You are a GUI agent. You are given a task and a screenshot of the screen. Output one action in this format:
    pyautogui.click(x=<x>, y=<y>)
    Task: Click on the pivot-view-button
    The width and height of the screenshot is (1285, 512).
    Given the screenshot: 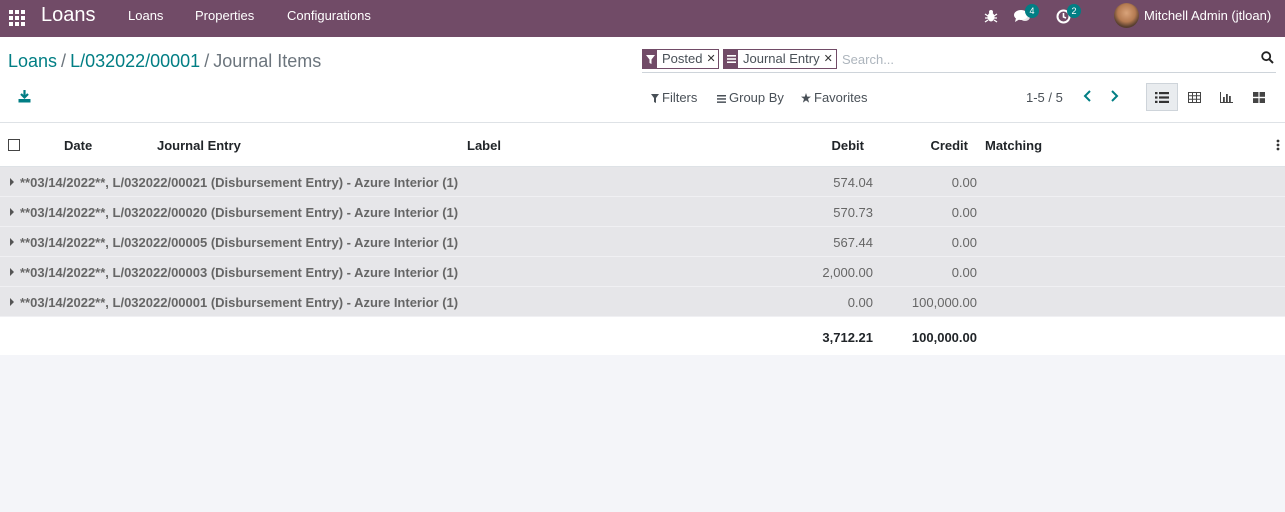 What is the action you would take?
    pyautogui.click(x=1194, y=97)
    